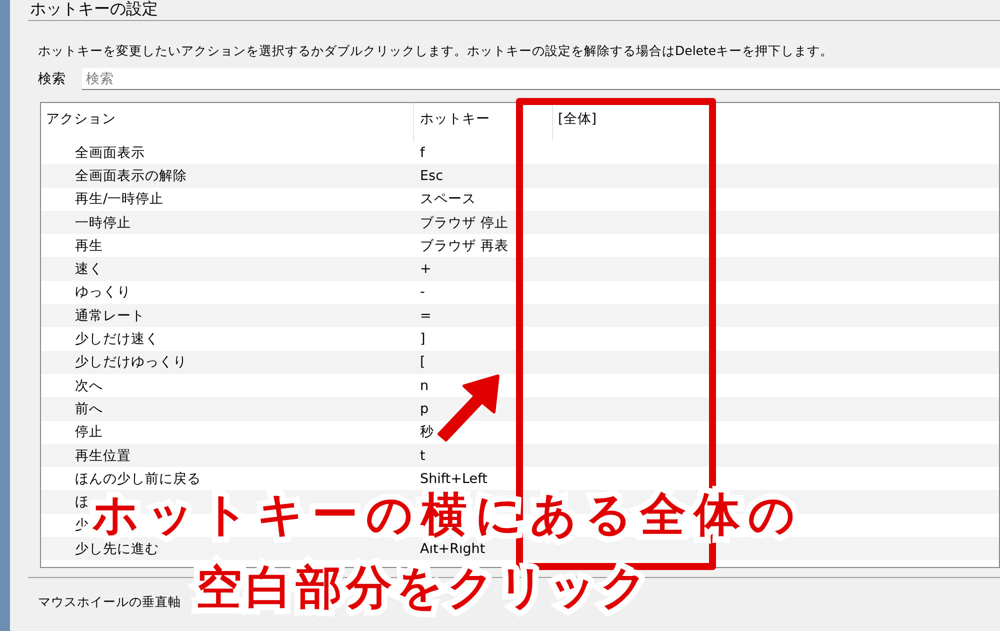 The width and height of the screenshot is (1000, 631). I want to click on caption-text: 空白部分をクリック, so click(423, 587).